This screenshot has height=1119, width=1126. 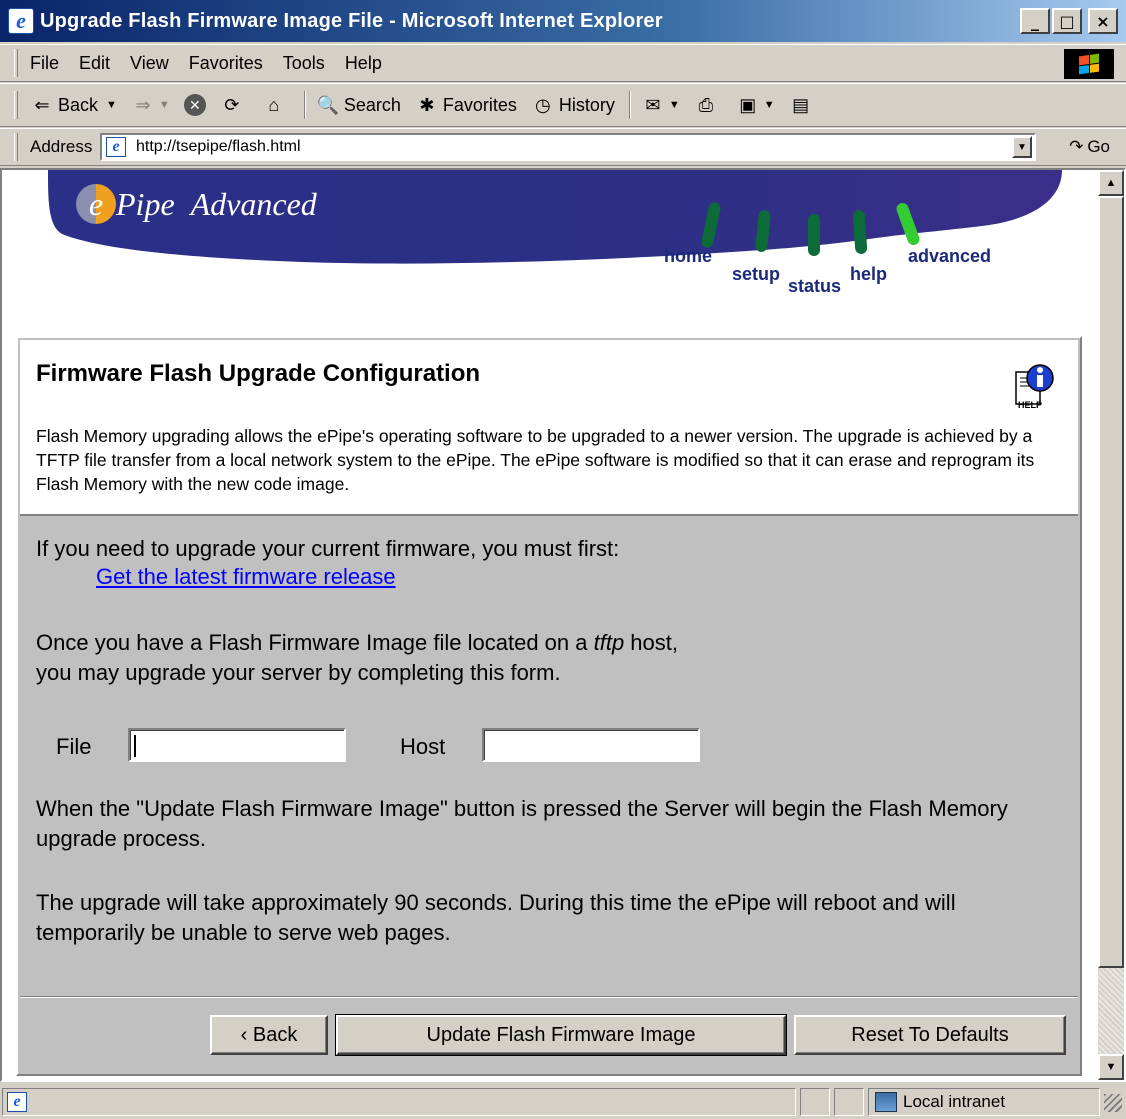 What do you see at coordinates (328, 104) in the screenshot?
I see `search-icon: 🔍` at bounding box center [328, 104].